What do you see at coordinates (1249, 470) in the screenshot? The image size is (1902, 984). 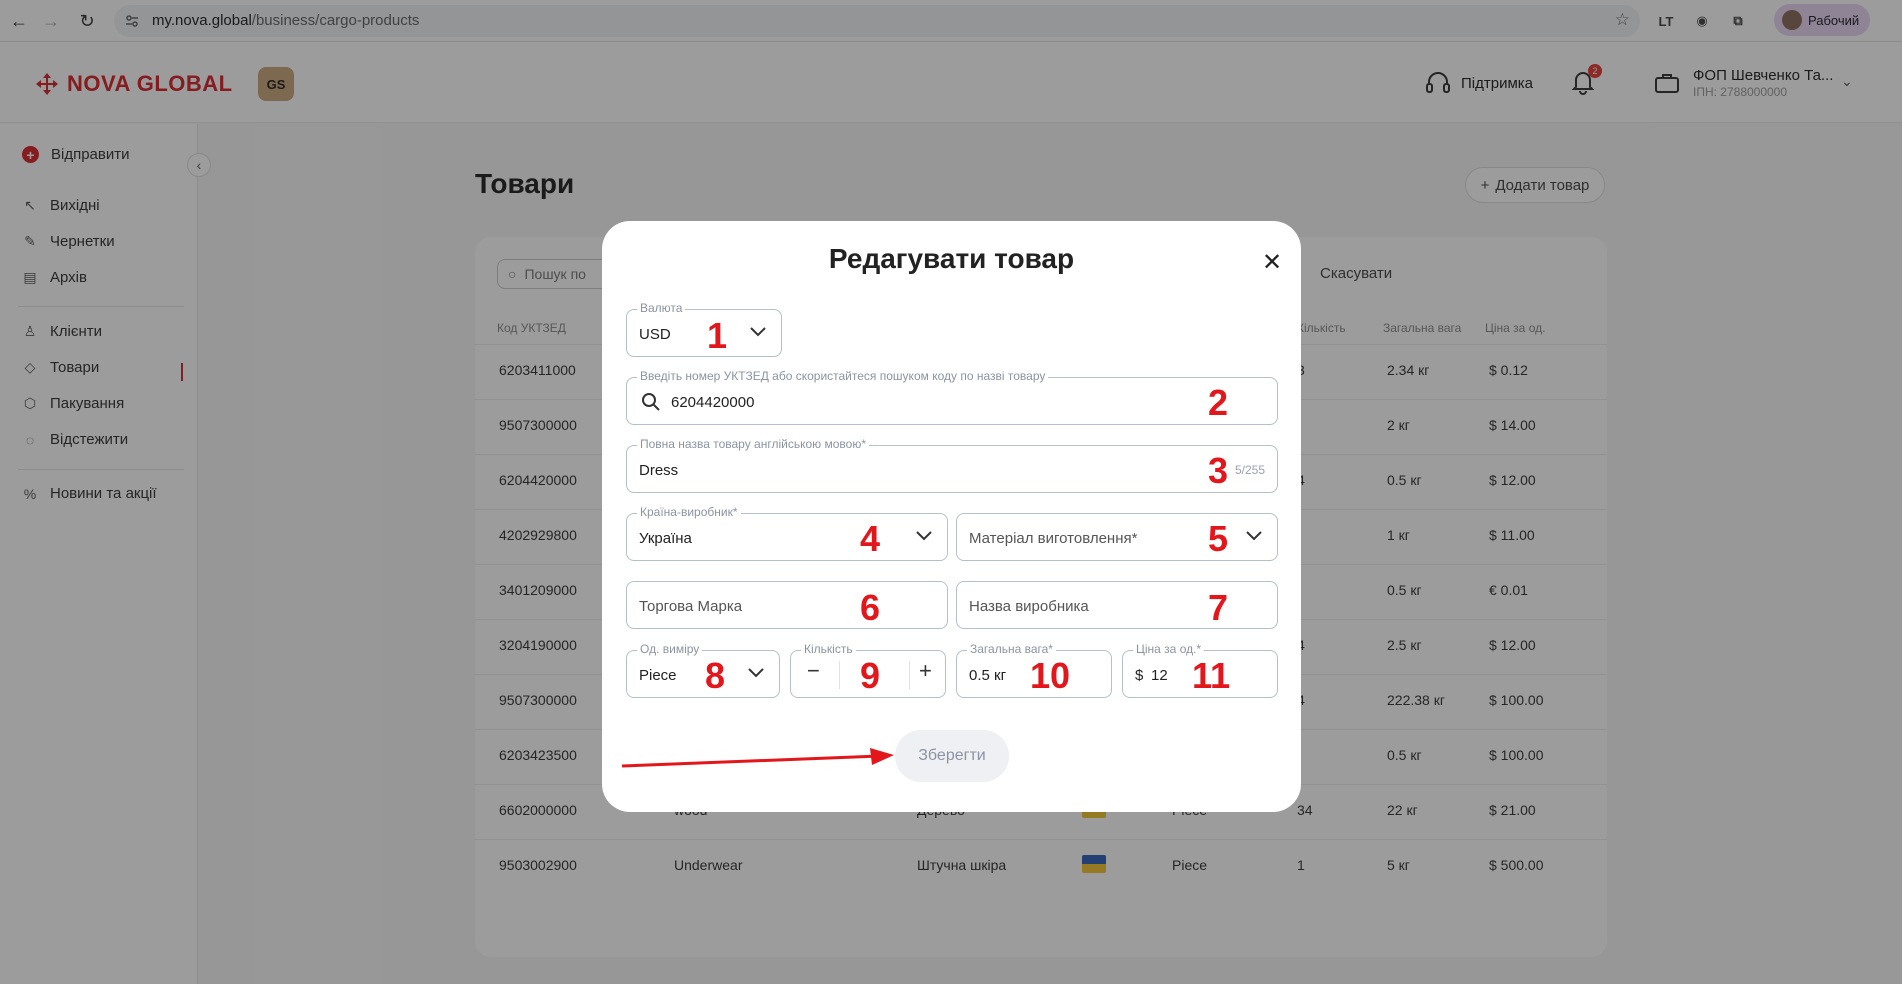 I see `char-counter: 5/255` at bounding box center [1249, 470].